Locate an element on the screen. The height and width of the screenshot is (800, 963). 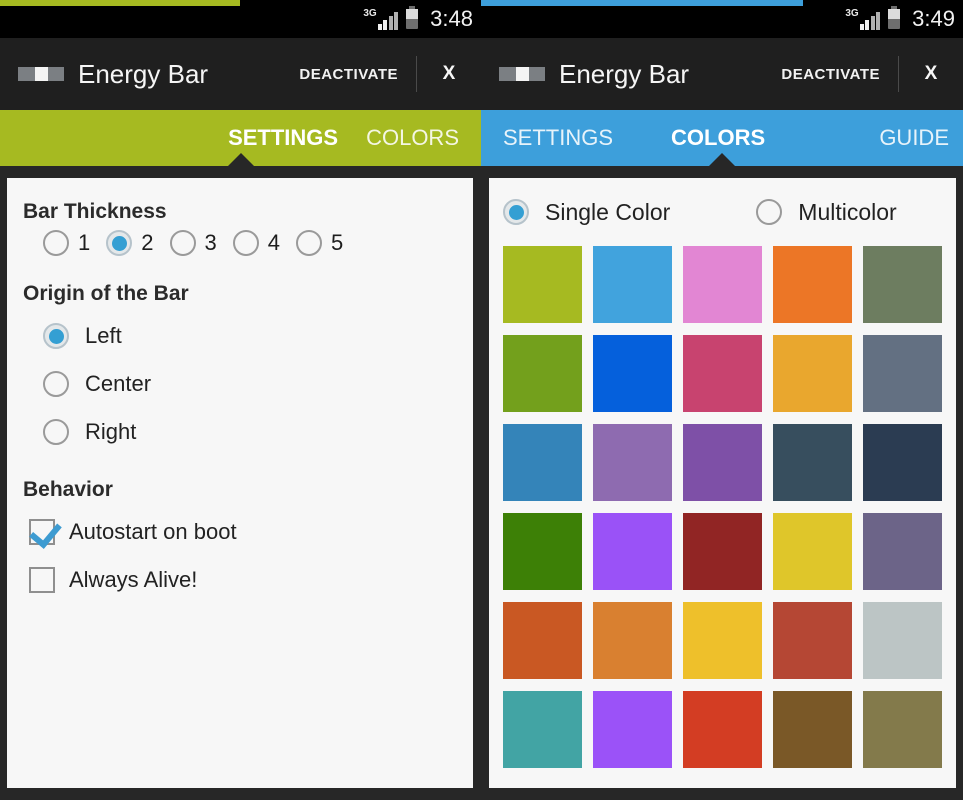
color-swatch-r2-c4 is located at coordinates (812, 373).